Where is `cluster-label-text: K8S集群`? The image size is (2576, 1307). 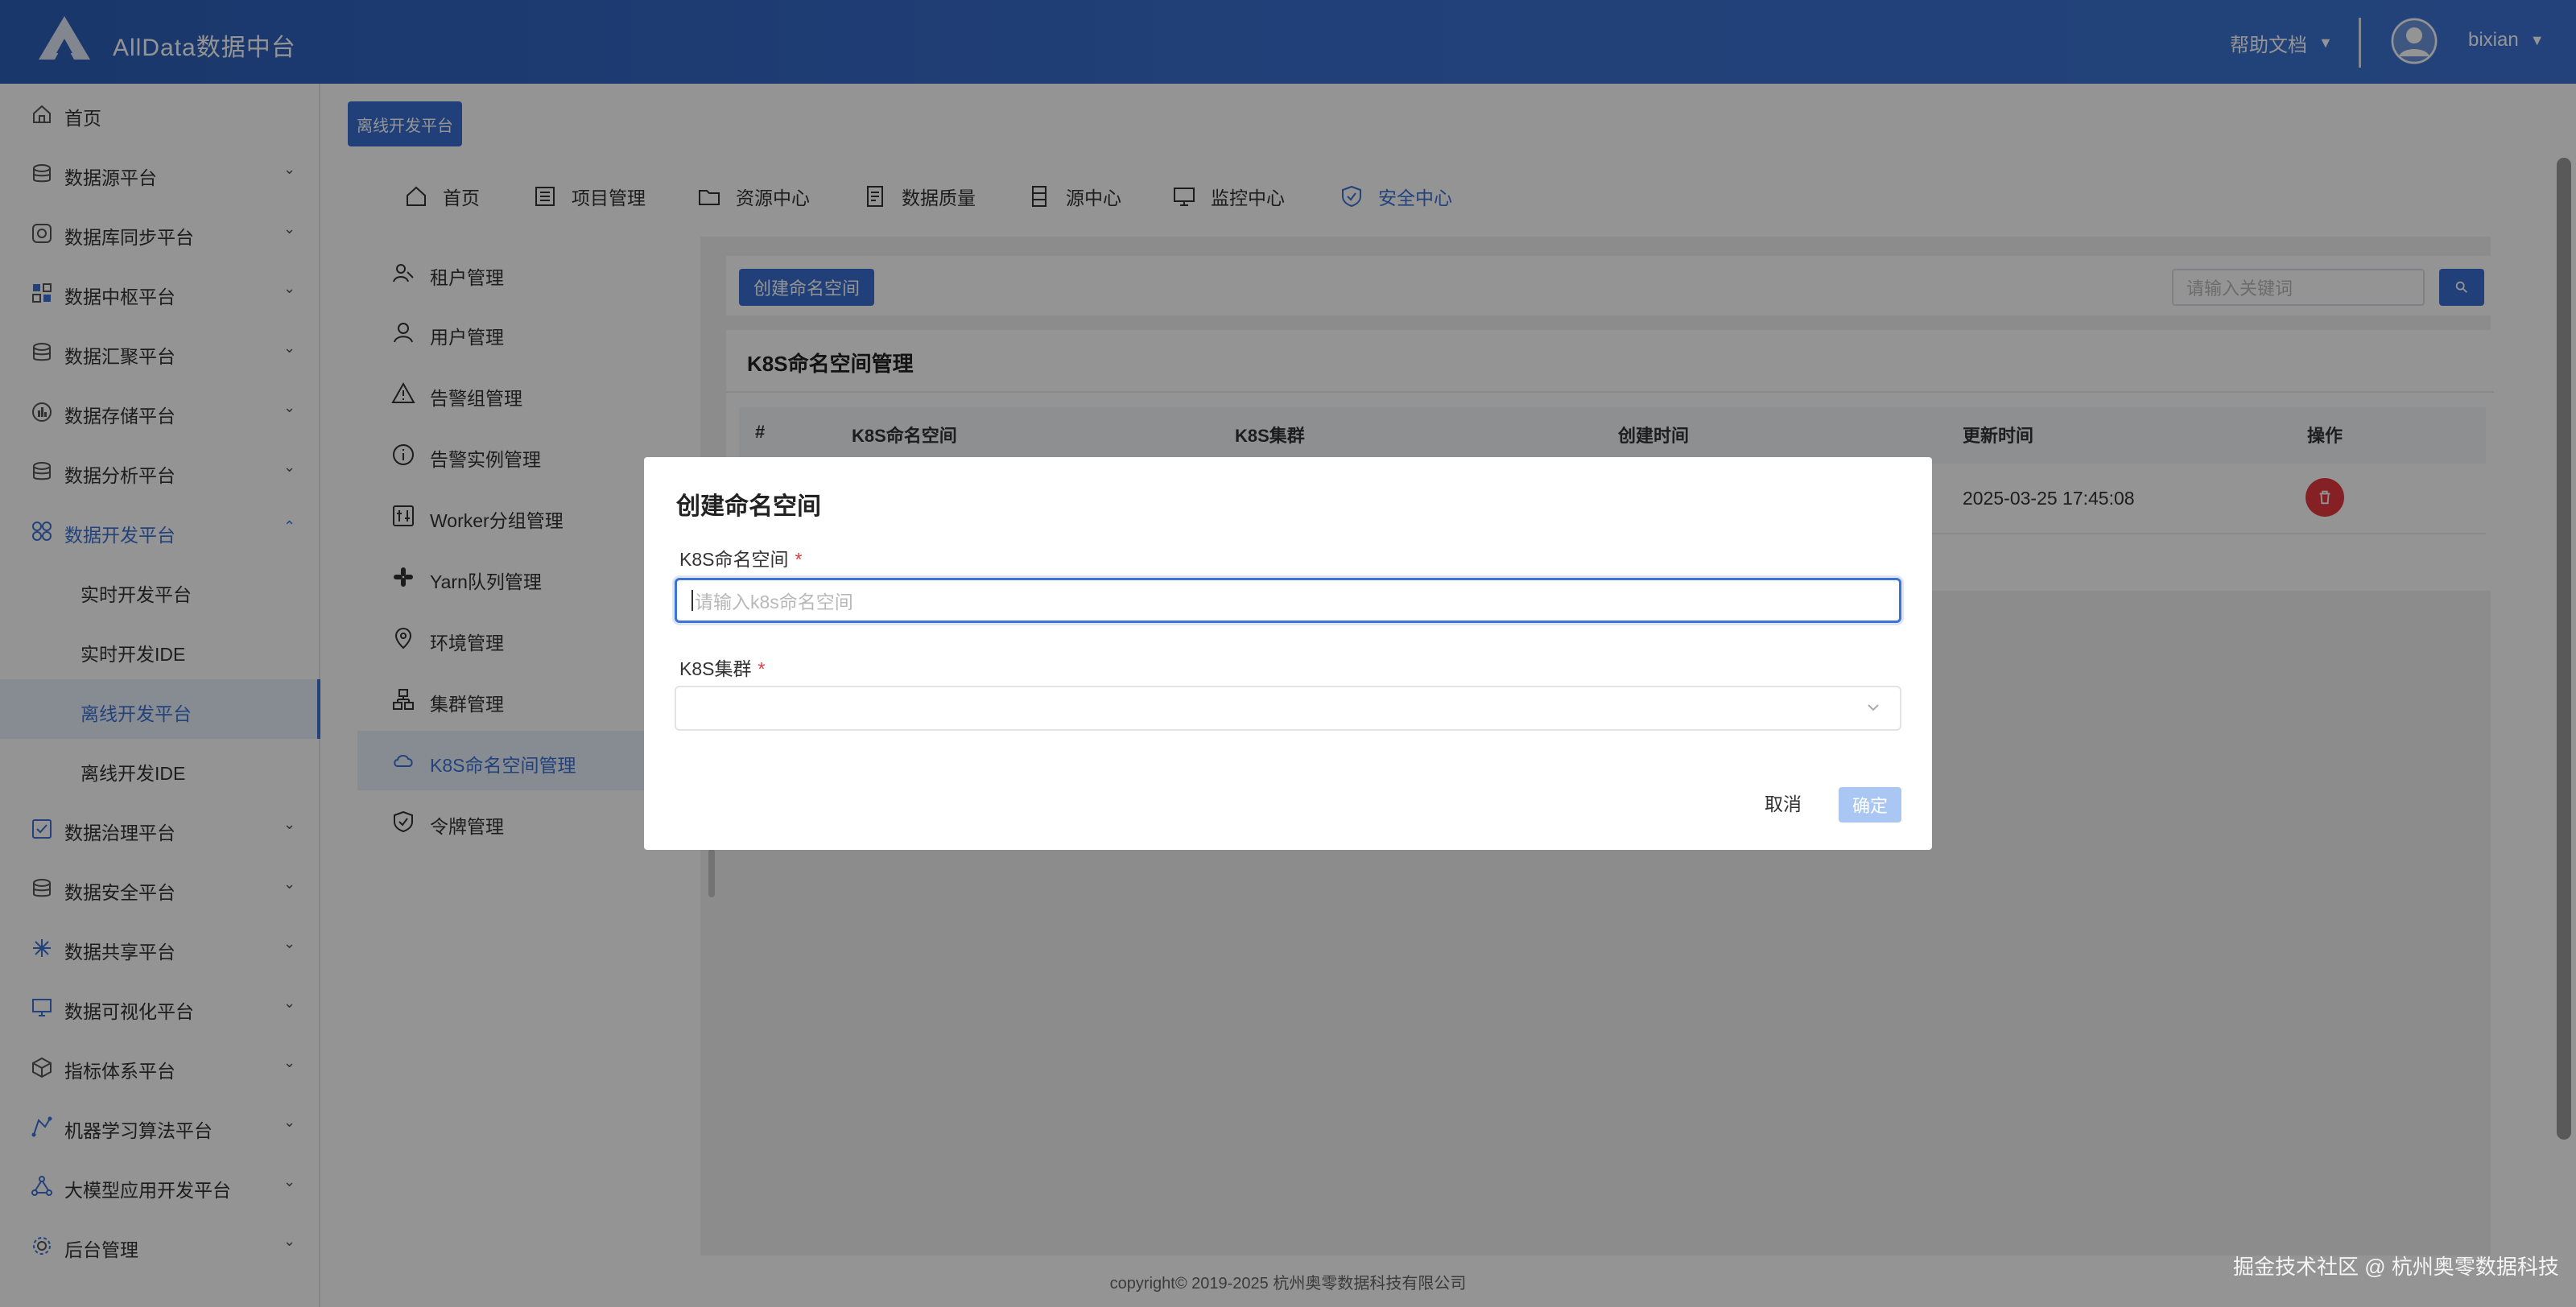
cluster-label-text: K8S集群 is located at coordinates (715, 668).